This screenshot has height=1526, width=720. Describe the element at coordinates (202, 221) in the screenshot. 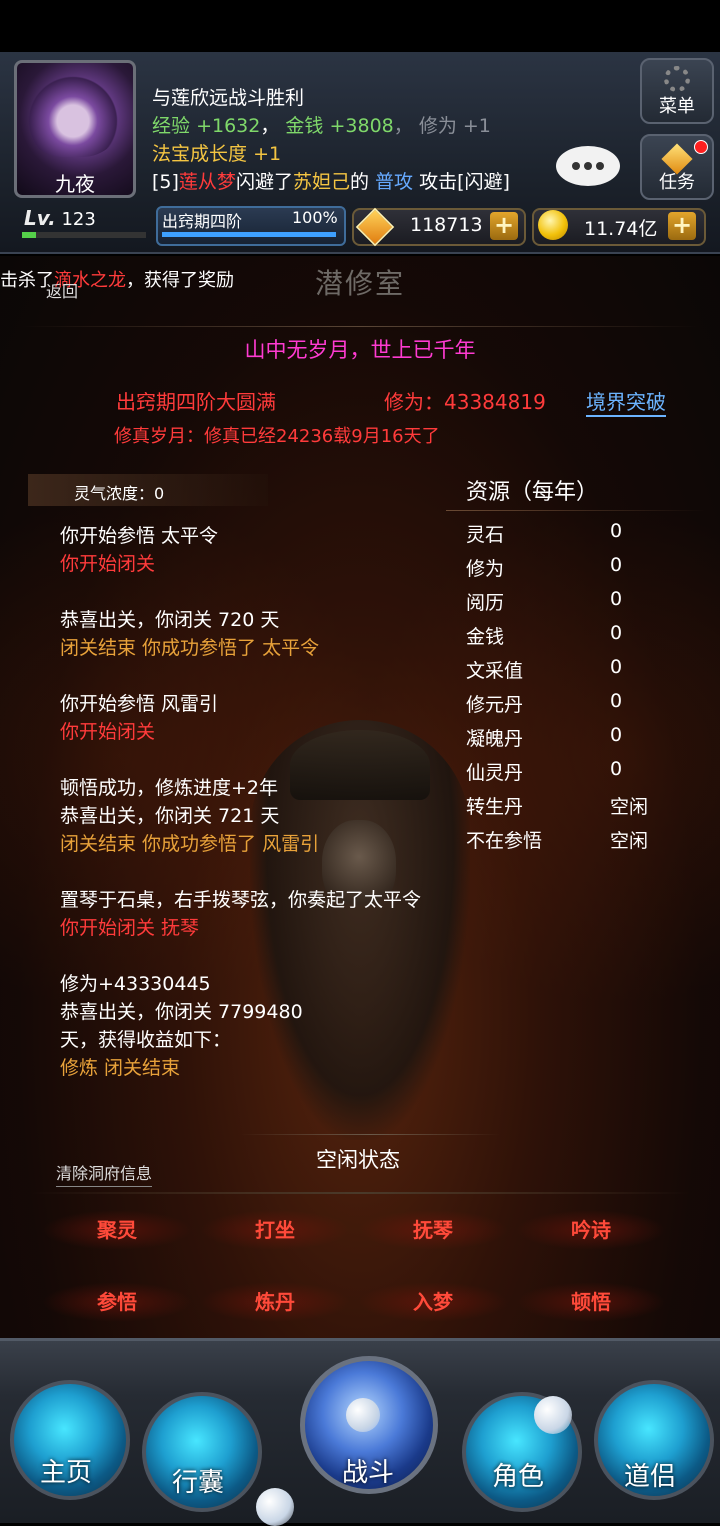

I see `realm-name: 出窍期四阶` at that location.